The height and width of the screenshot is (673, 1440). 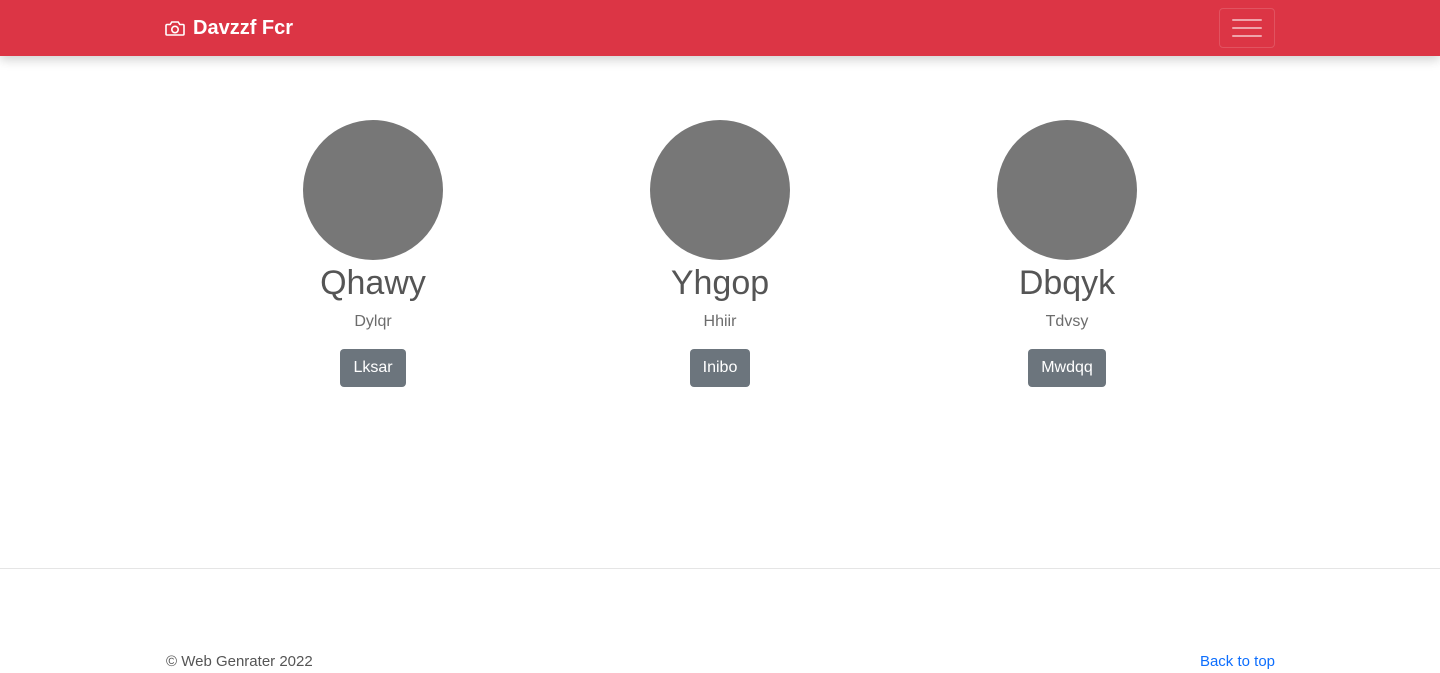 I want to click on back-to-top-link: Back to top, so click(x=1237, y=662).